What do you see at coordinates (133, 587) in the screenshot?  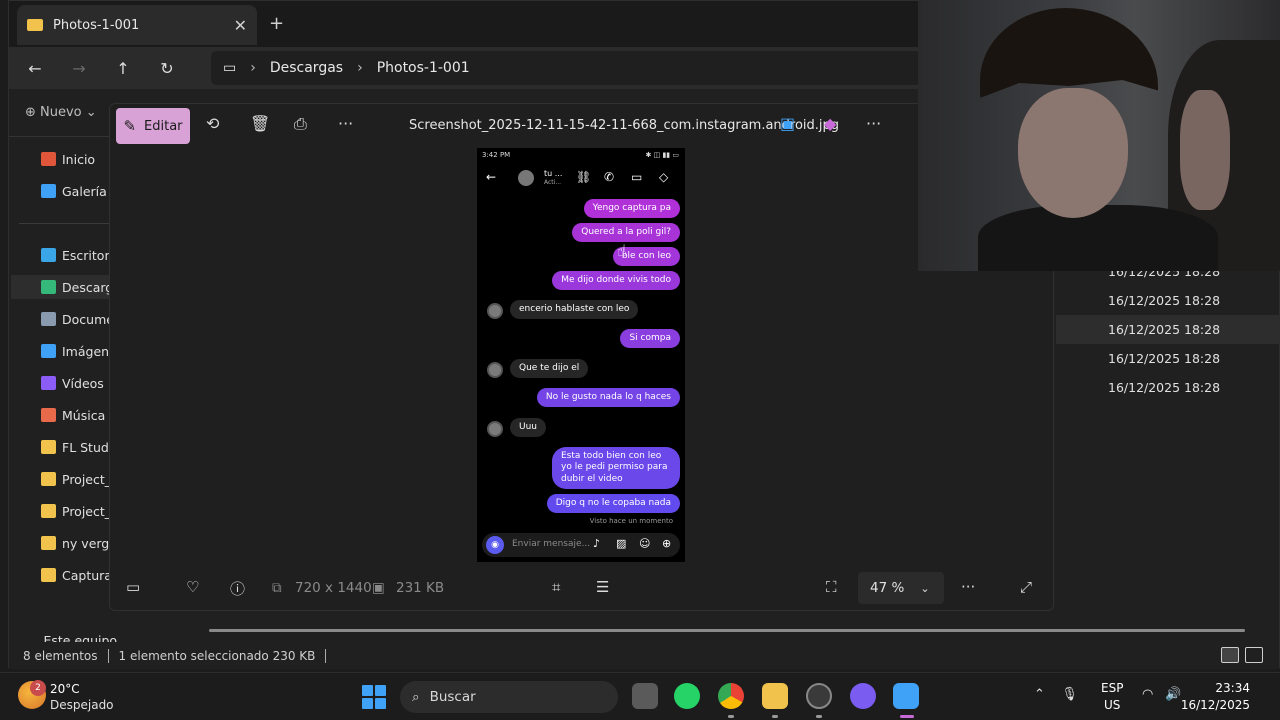 I see `filmstrip-icon: ▭` at bounding box center [133, 587].